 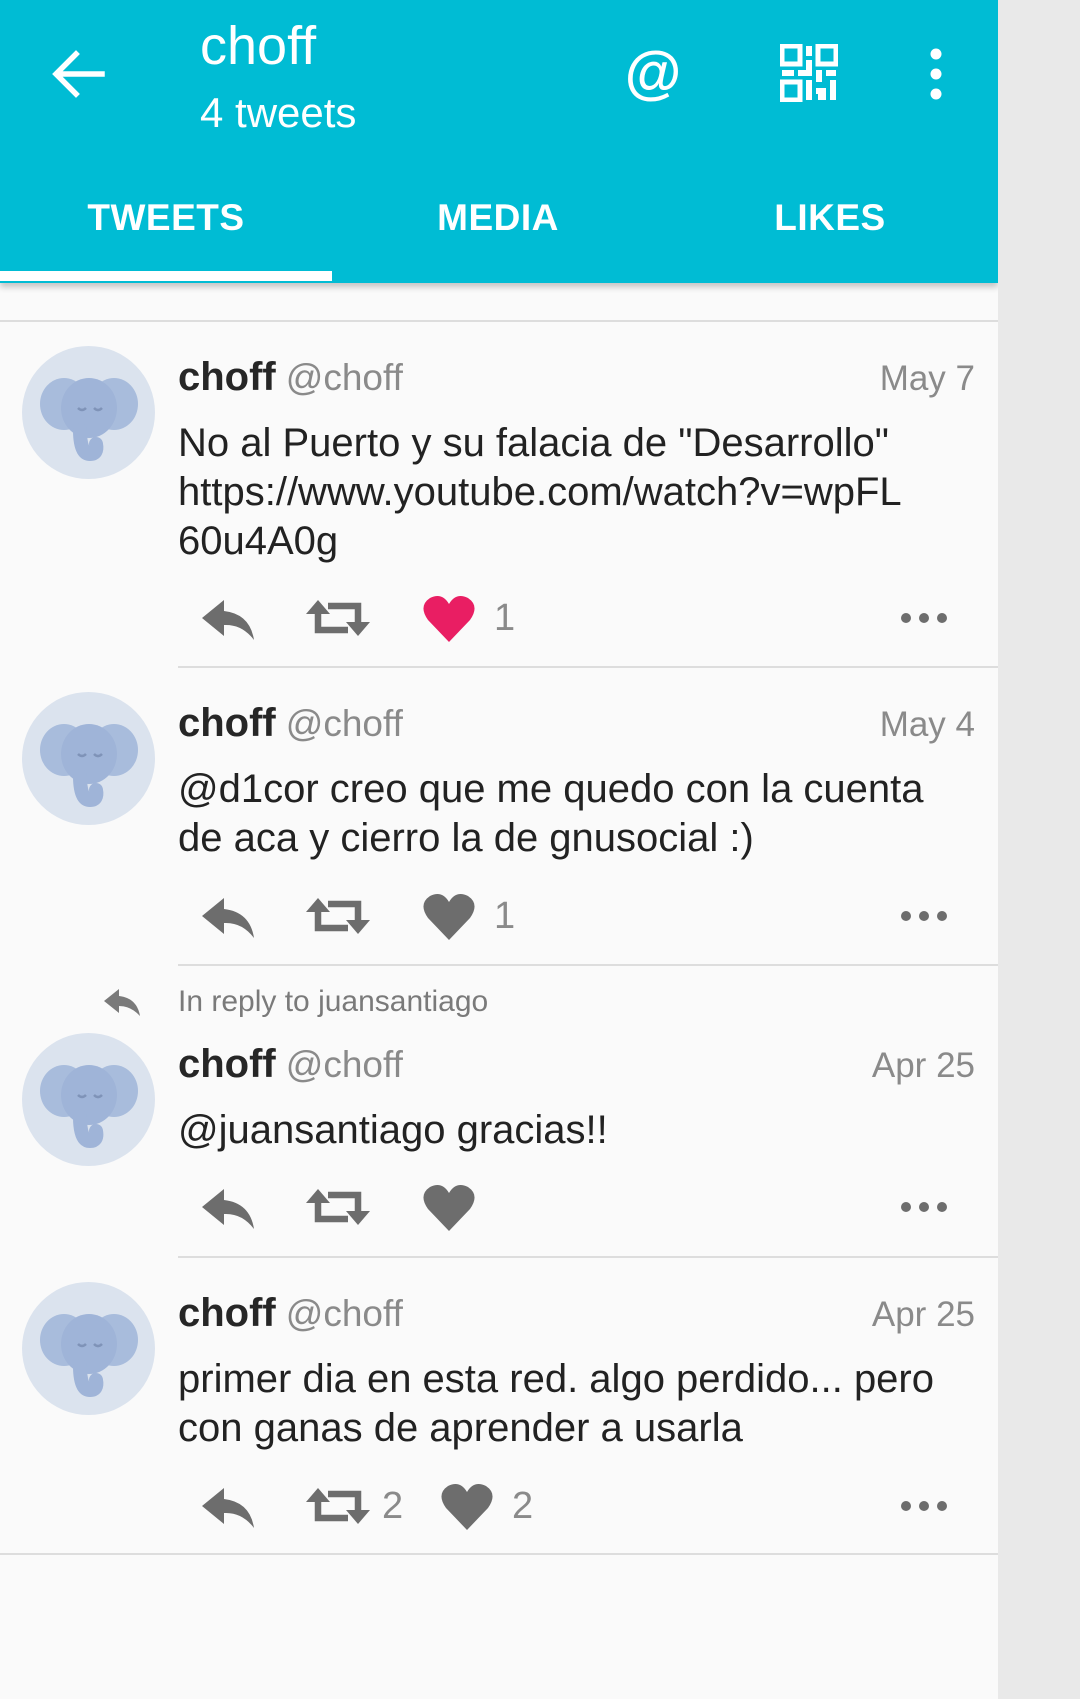 I want to click on reply-context: In reply to juansantiago, so click(x=333, y=1002).